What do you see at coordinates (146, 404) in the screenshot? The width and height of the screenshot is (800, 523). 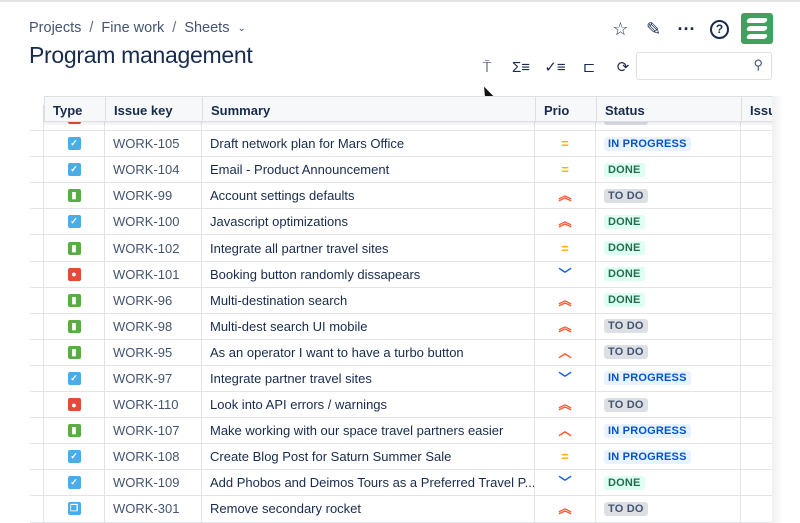 I see `issue-key: WORK-110` at bounding box center [146, 404].